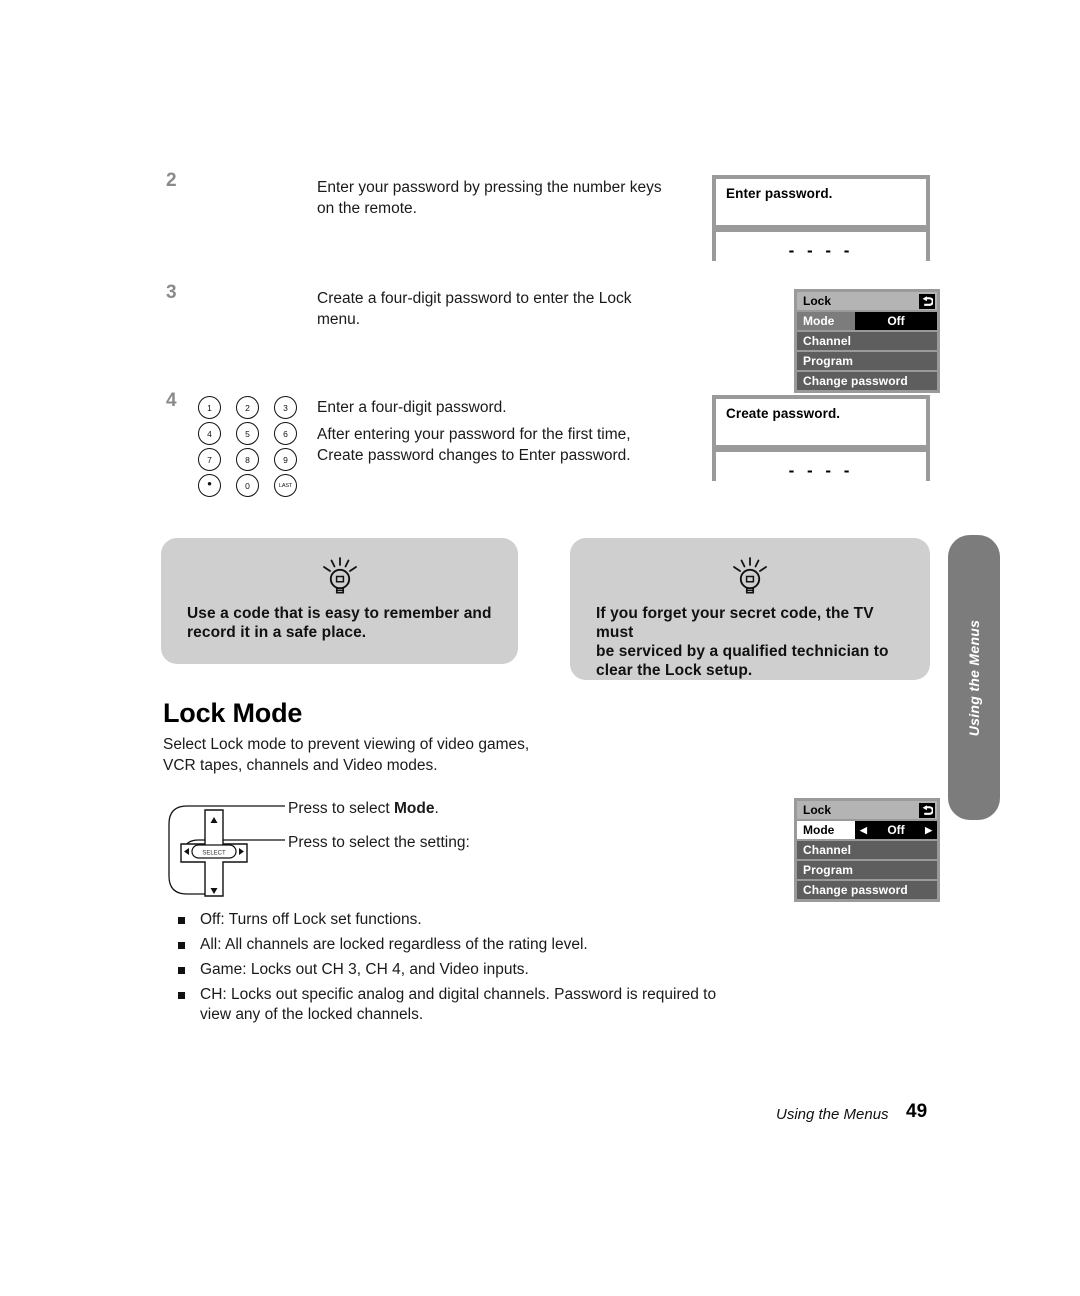 This screenshot has height=1296, width=1080. I want to click on dpad-select-label: SELECT, so click(214, 854).